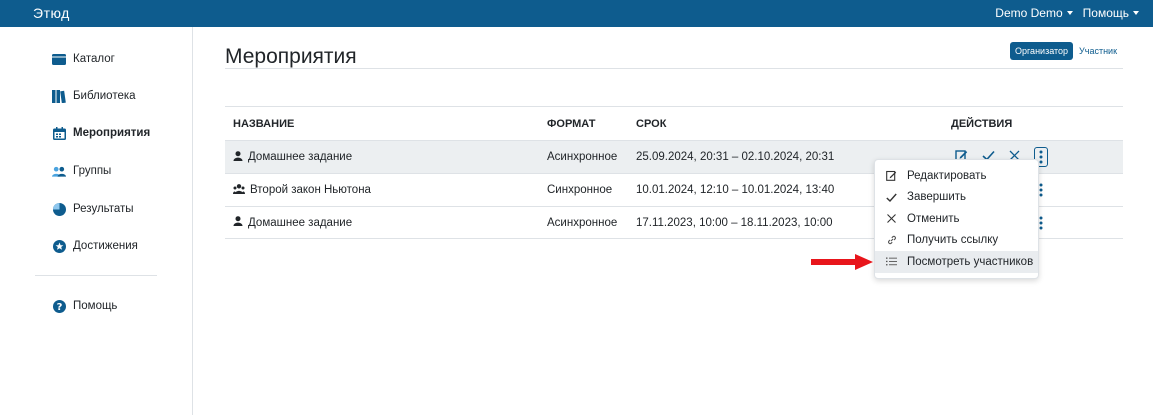 The width and height of the screenshot is (1153, 415). Describe the element at coordinates (937, 197) in the screenshot. I see `menu-item-label: Завершить` at that location.